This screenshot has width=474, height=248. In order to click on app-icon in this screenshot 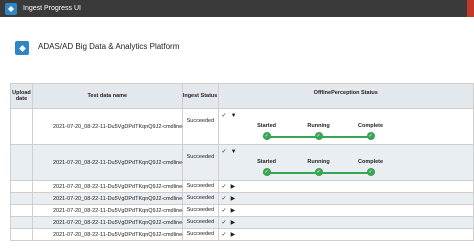, I will do `click(11, 8)`.